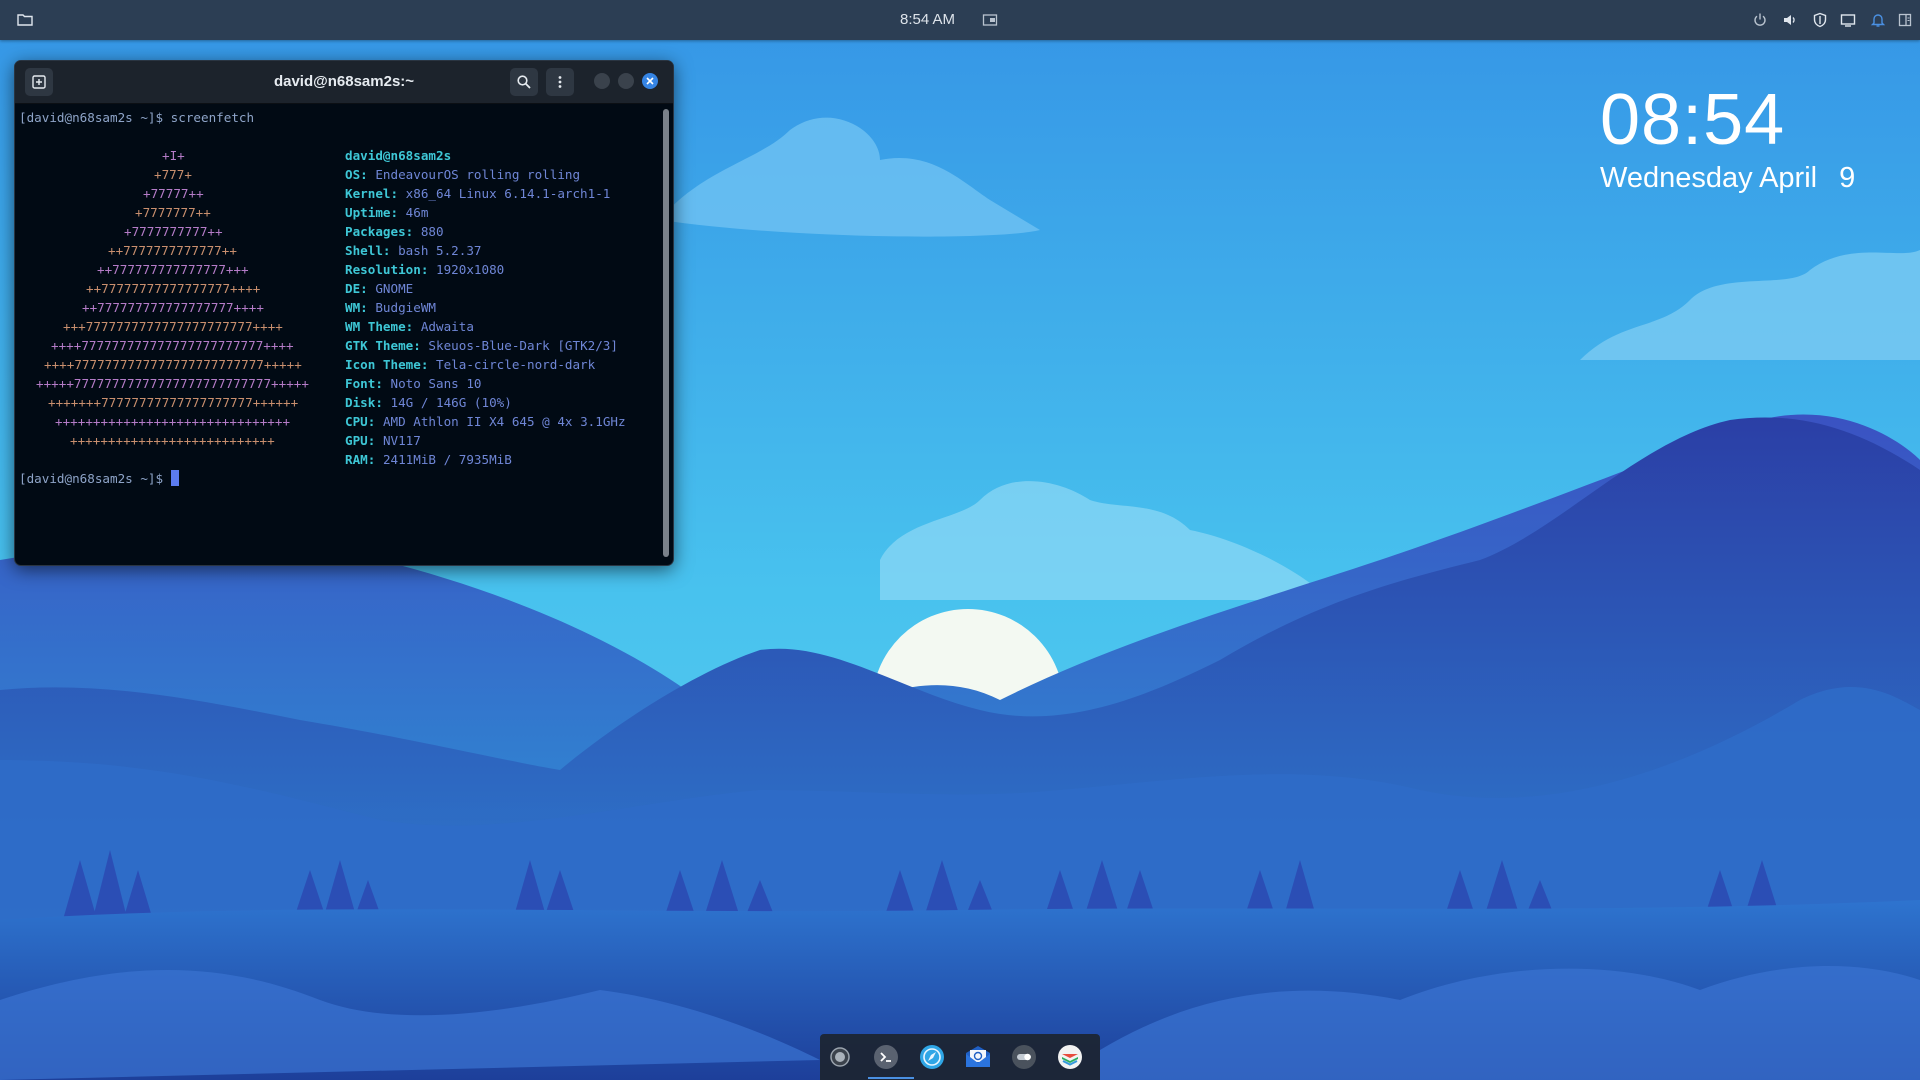 This screenshot has height=1080, width=1920. I want to click on info-row: WM Theme: Adwaita, so click(409, 326).